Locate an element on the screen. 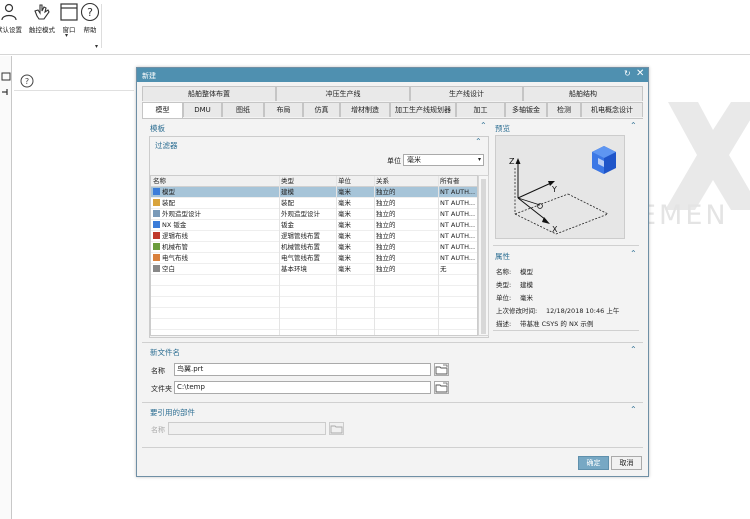  tab-simulation: 仿真 is located at coordinates (321, 109).